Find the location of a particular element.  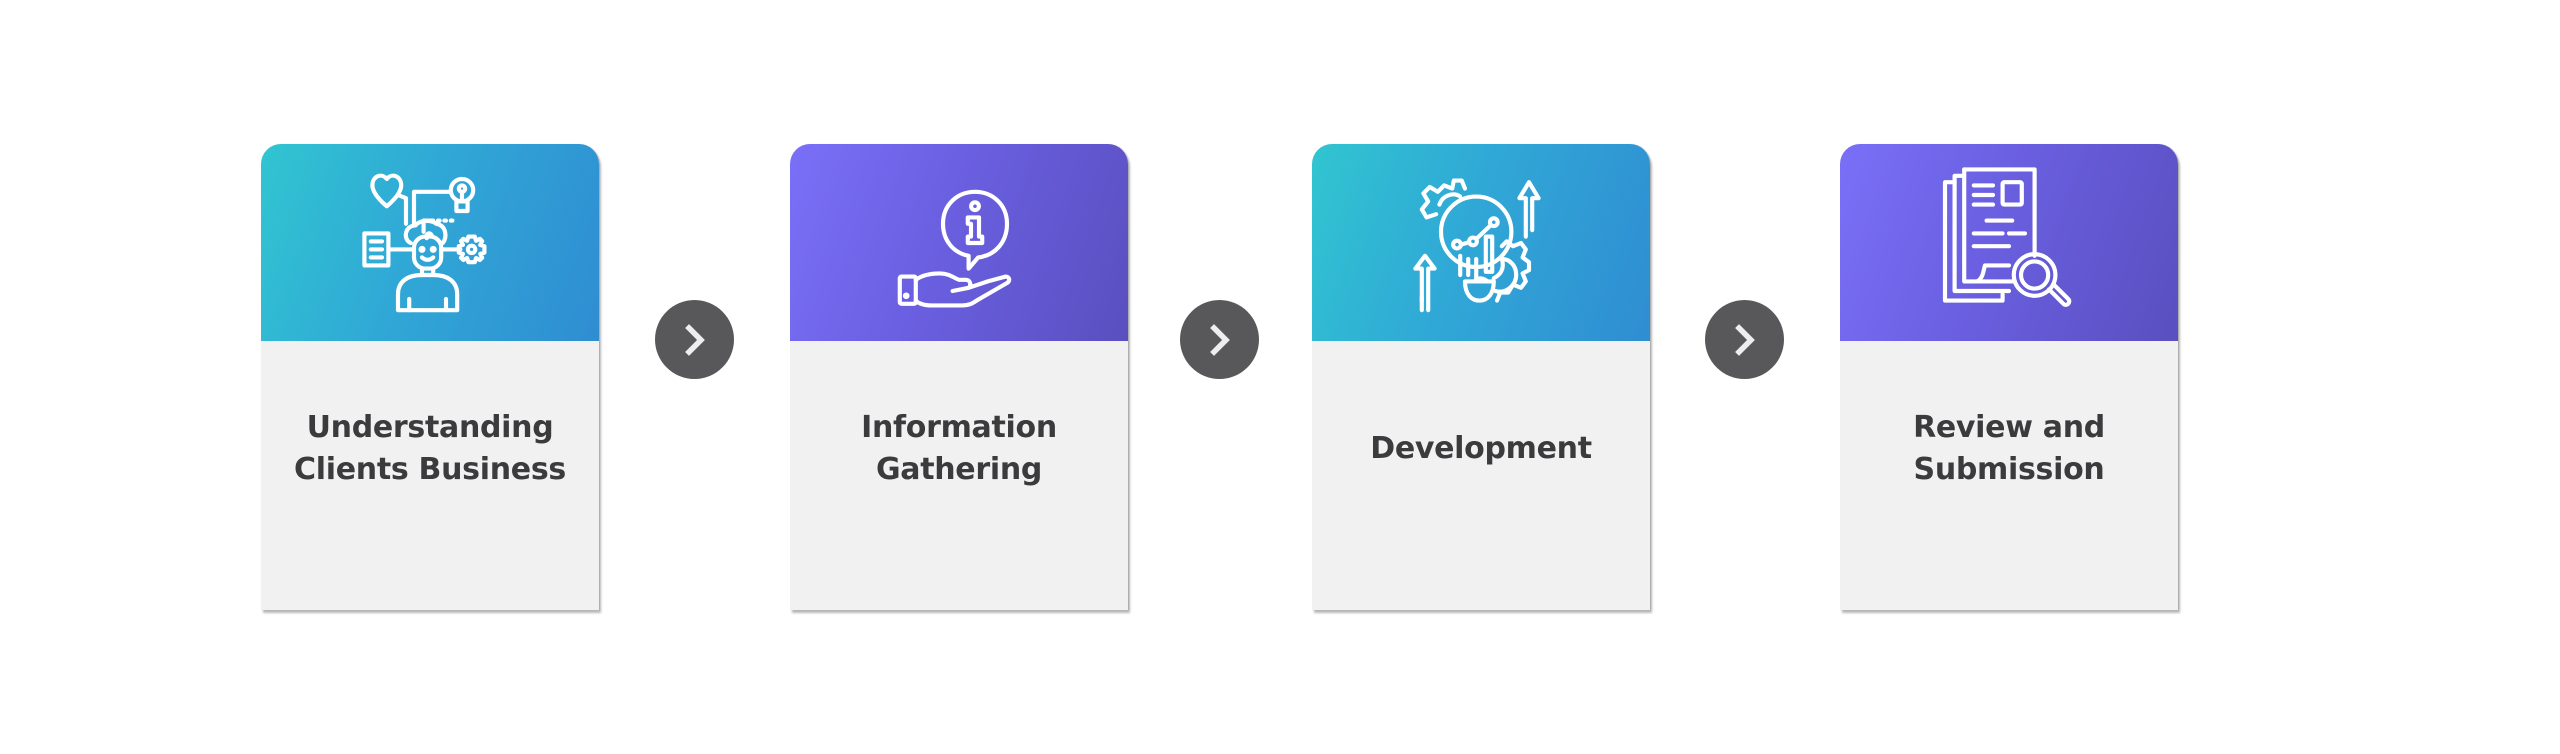

step-title-line: Development is located at coordinates (1481, 448).